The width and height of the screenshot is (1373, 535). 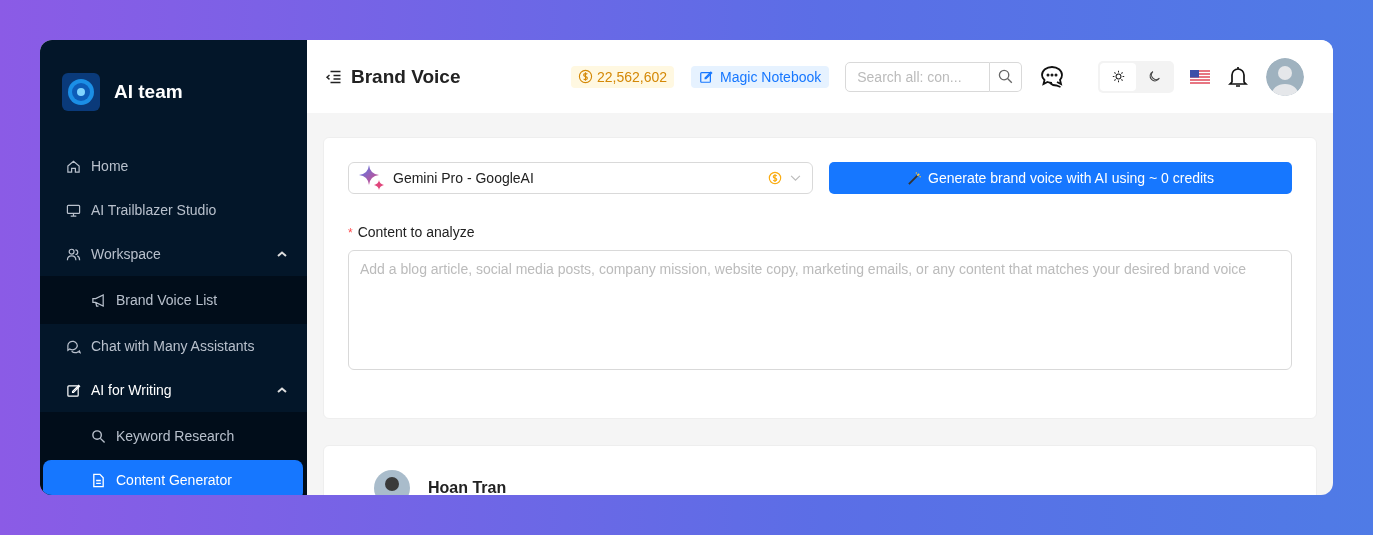 I want to click on sidebar-item: Chat with Many Assistants, so click(x=173, y=346).